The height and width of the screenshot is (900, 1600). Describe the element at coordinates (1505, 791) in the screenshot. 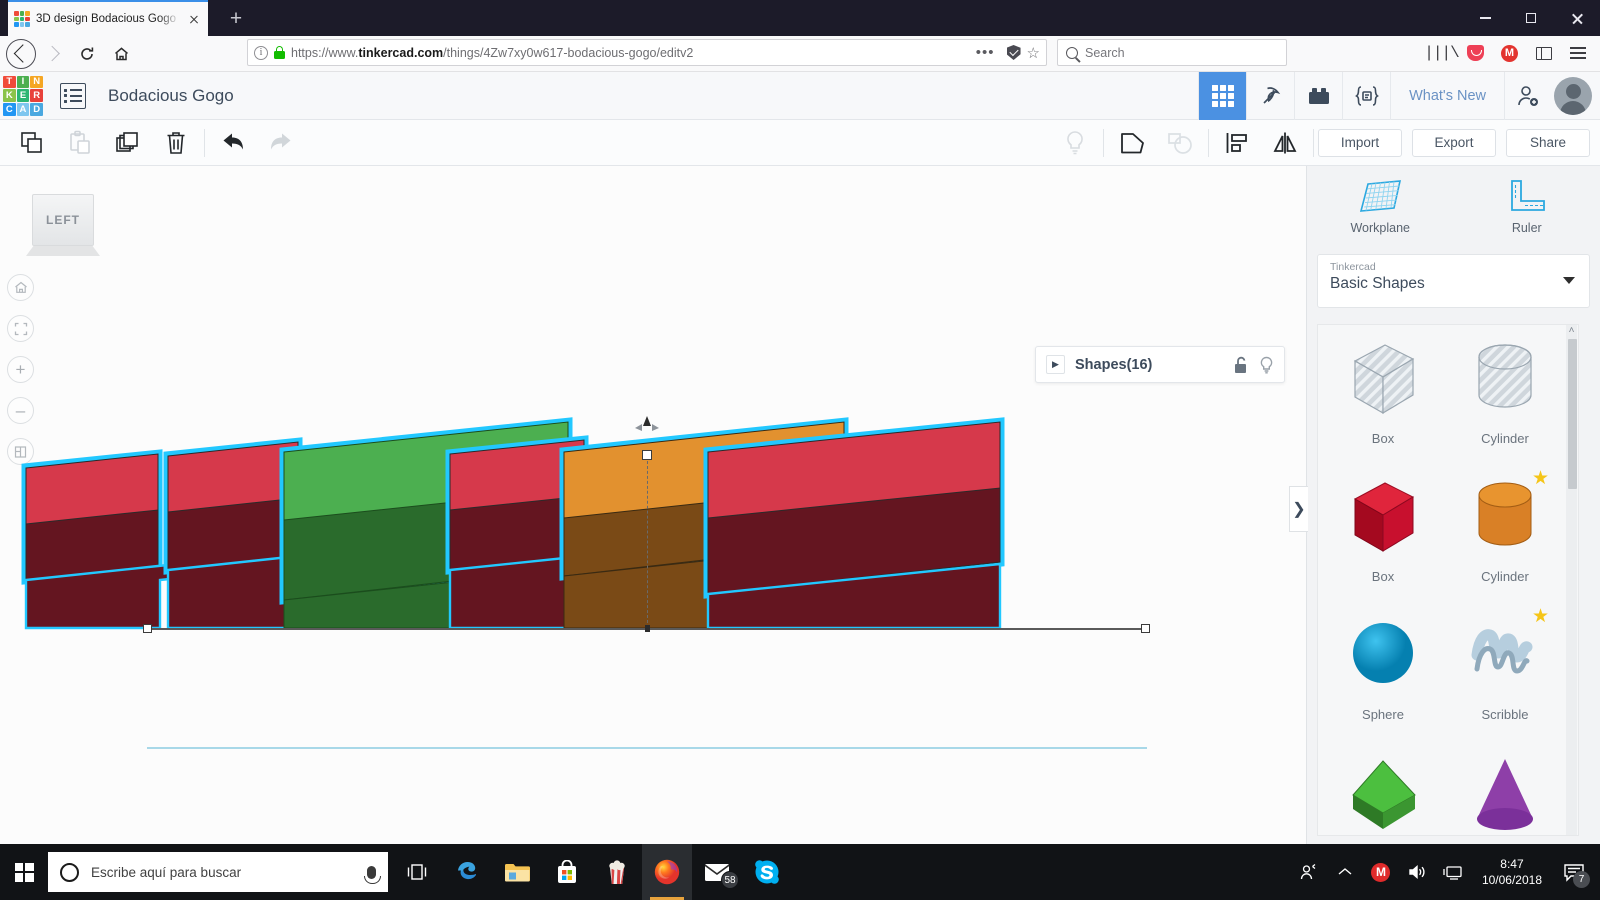

I see `shape-item-cone` at that location.